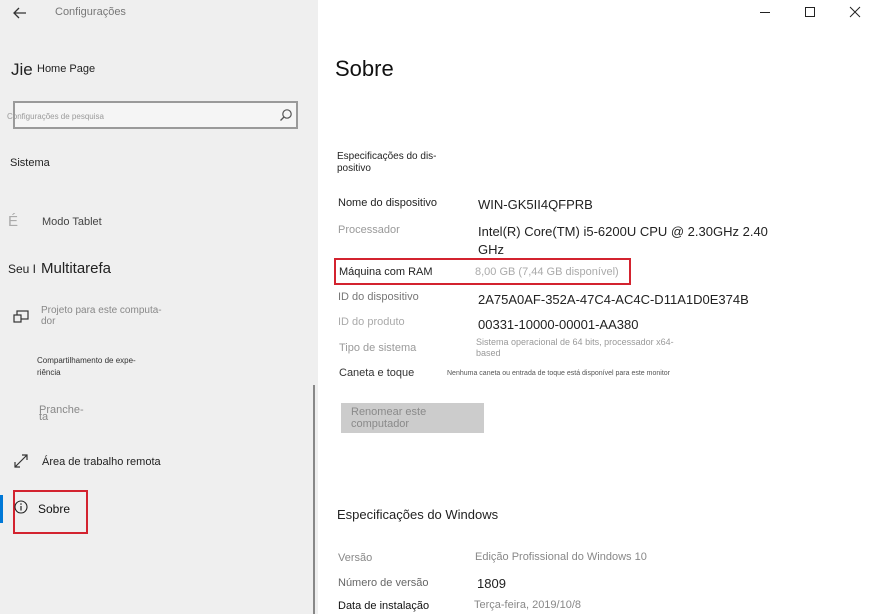 This screenshot has height=614, width=874. I want to click on tablet-prefix: É, so click(13, 221).